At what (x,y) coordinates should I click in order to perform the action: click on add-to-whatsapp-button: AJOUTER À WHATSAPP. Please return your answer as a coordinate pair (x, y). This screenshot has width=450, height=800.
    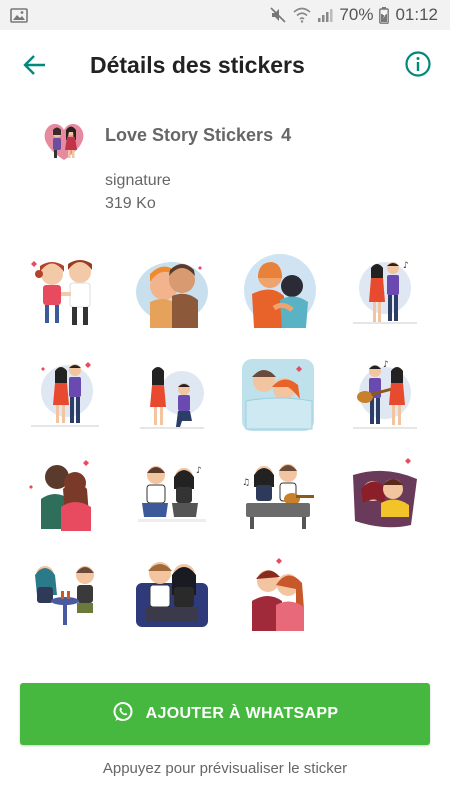
    Looking at the image, I should click on (225, 714).